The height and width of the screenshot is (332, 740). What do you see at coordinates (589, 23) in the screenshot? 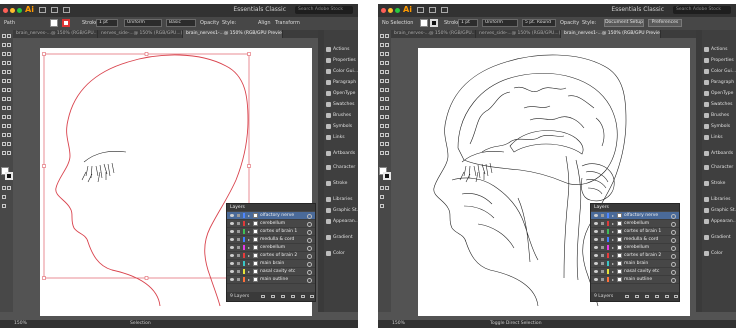
I see `style-label: Style:` at bounding box center [589, 23].